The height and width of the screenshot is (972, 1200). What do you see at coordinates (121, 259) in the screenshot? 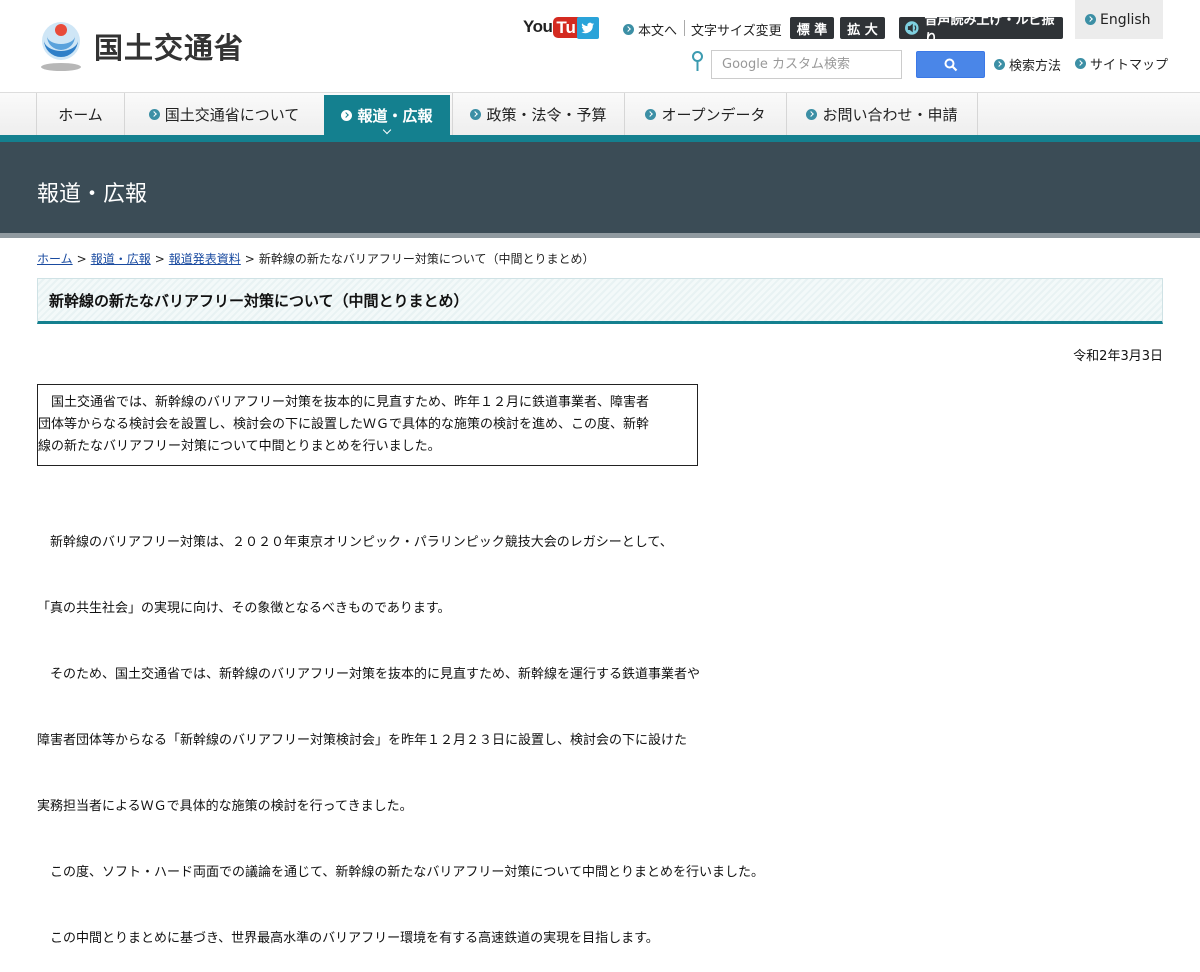
I see `breadcrumb-press: 報道・広報` at bounding box center [121, 259].